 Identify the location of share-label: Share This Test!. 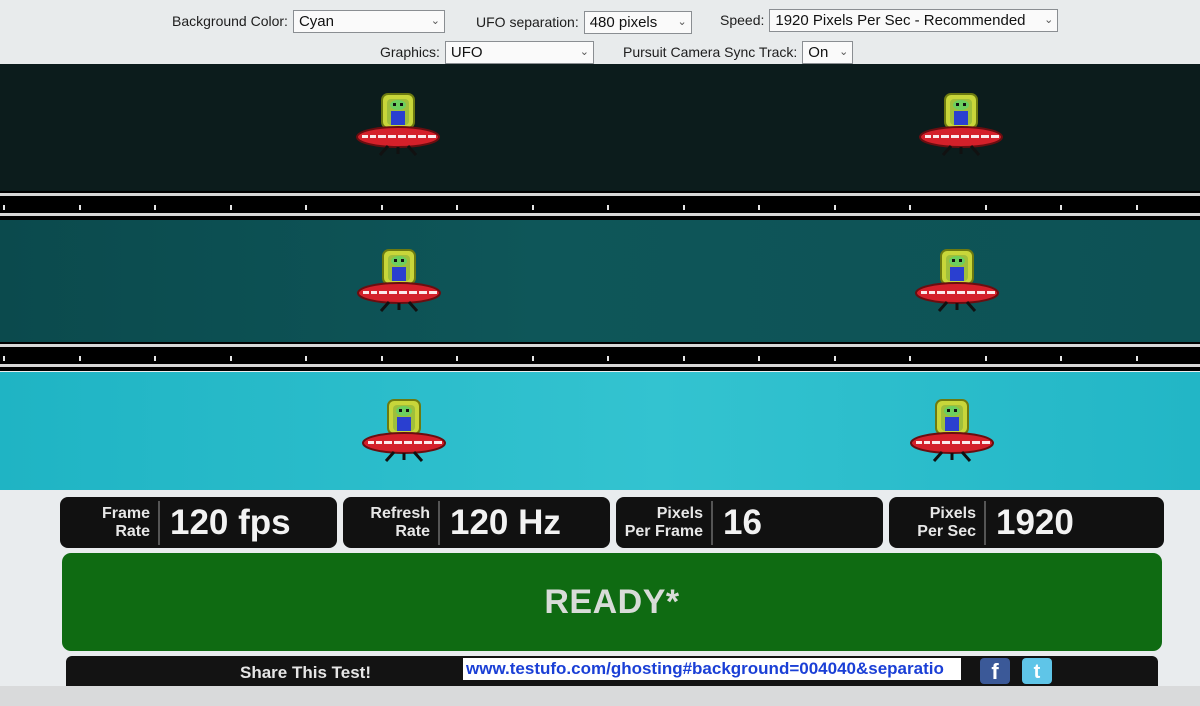
(305, 672).